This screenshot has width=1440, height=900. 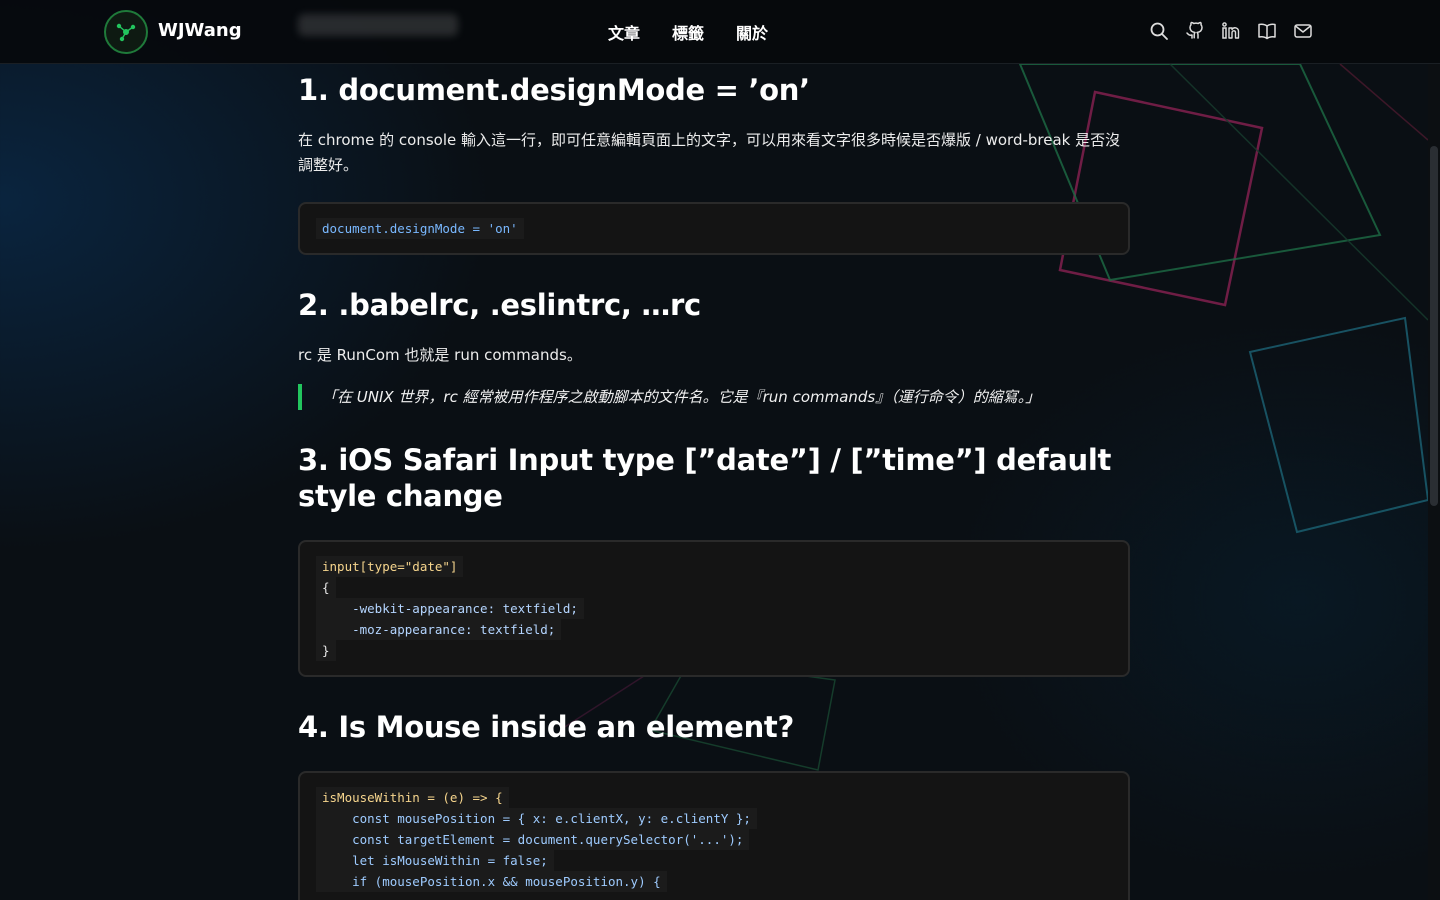 I want to click on blurred-title, so click(x=378, y=25).